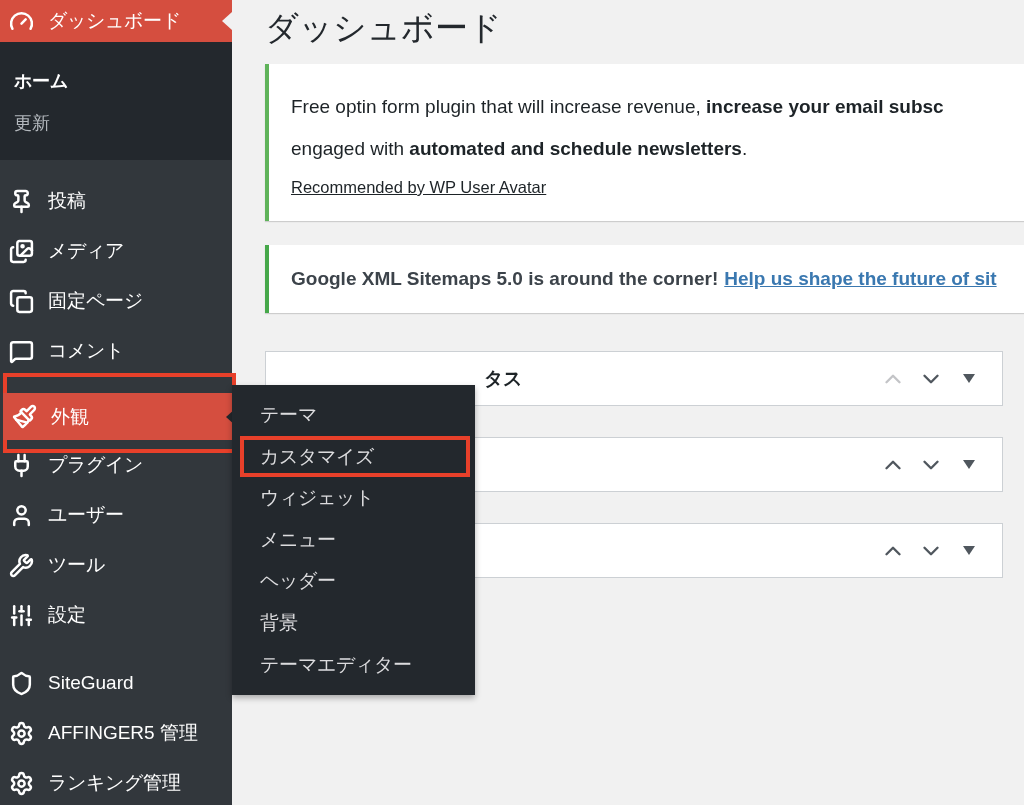 This screenshot has height=805, width=1024. I want to click on flyout-menu-item: カスタマイズ, so click(355, 456).